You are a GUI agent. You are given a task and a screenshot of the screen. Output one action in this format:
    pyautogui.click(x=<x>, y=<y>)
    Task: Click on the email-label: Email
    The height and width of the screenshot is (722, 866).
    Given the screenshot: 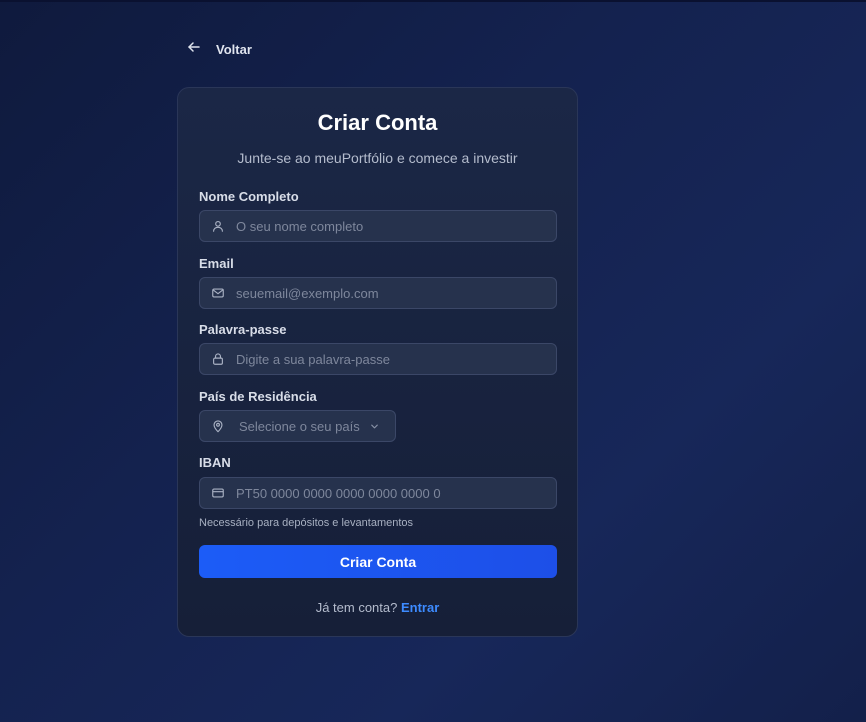 What is the action you would take?
    pyautogui.click(x=216, y=263)
    